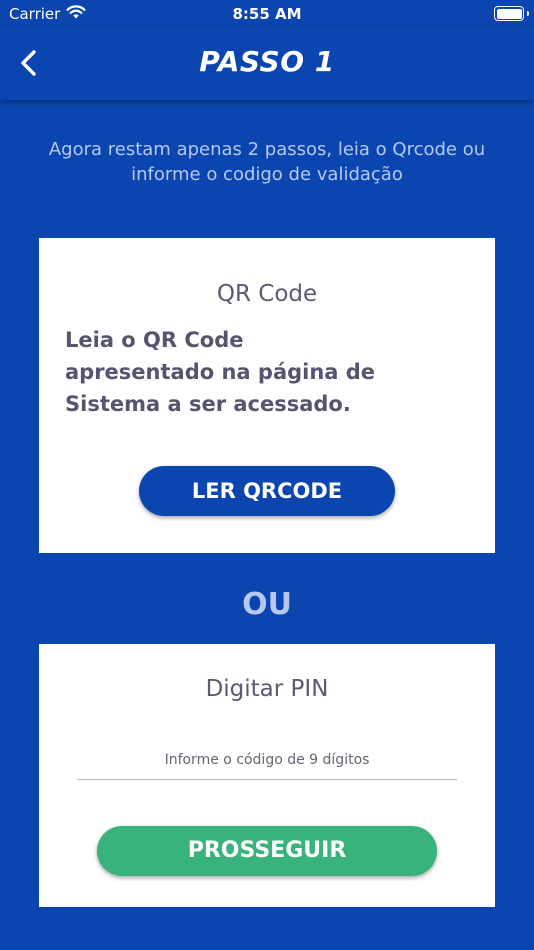 The width and height of the screenshot is (534, 950). What do you see at coordinates (267, 760) in the screenshot?
I see `pin-input` at bounding box center [267, 760].